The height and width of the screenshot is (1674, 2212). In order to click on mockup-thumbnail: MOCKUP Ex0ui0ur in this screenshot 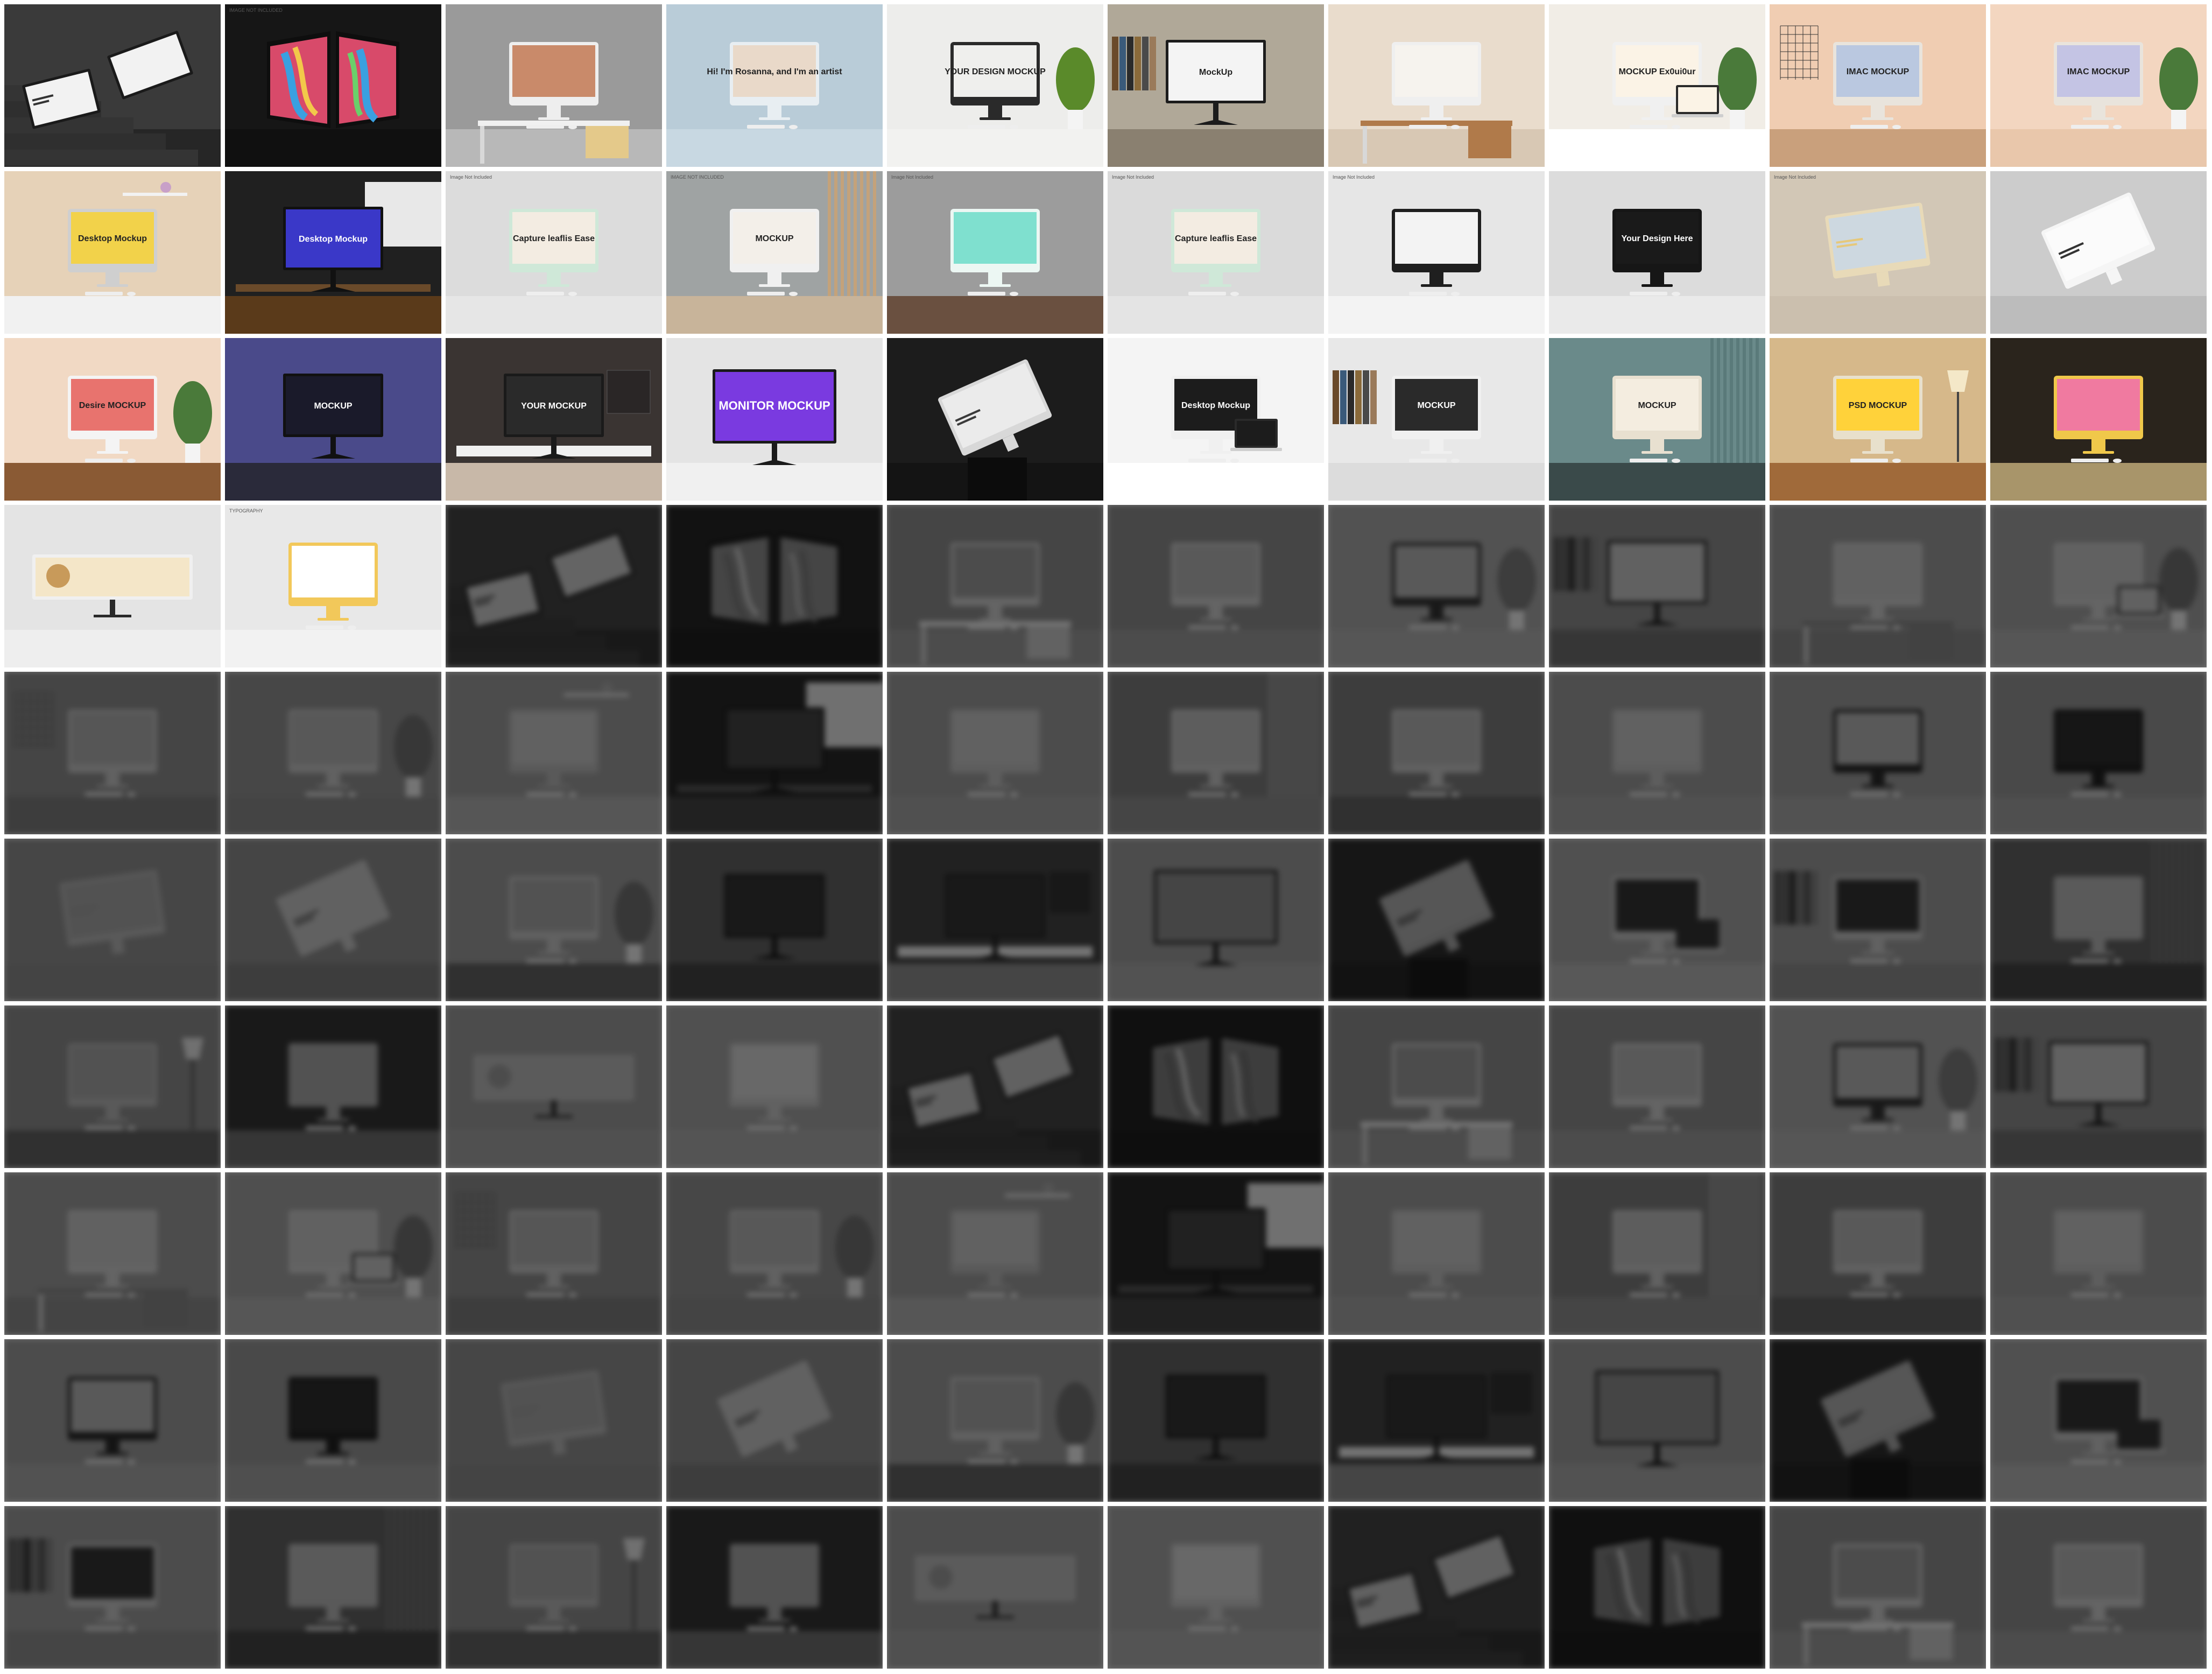, I will do `click(1657, 85)`.